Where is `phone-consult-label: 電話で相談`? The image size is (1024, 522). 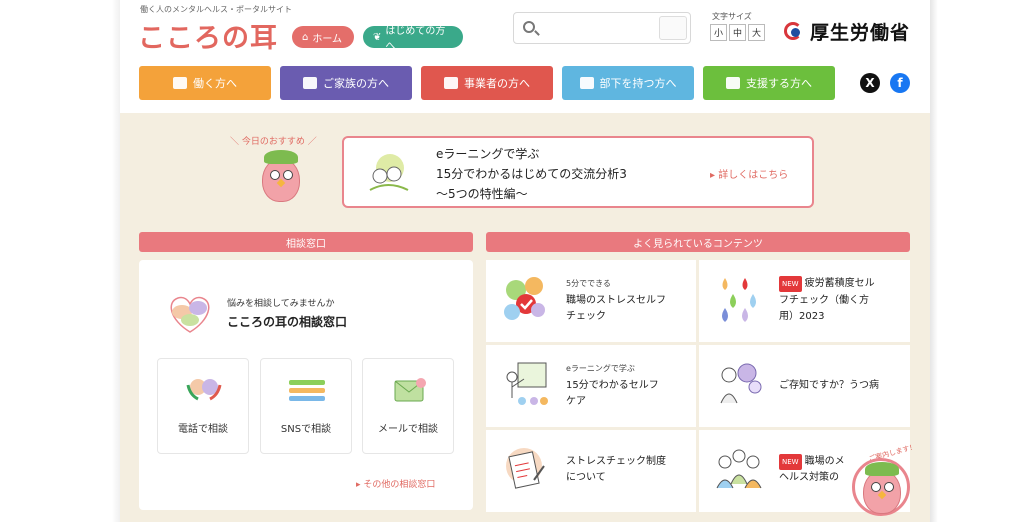 phone-consult-label: 電話で相談 is located at coordinates (203, 429).